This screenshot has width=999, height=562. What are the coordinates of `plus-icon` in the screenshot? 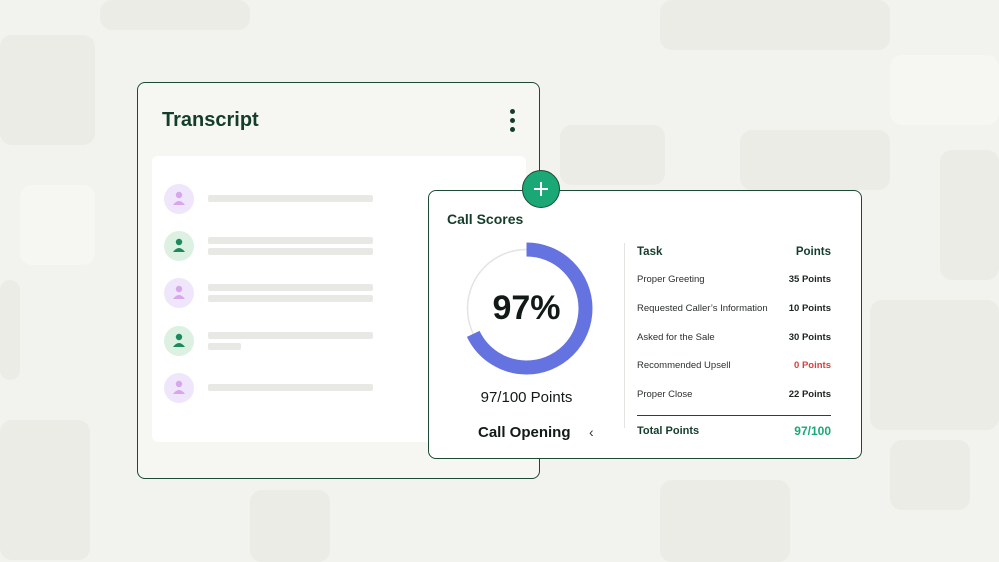 It's located at (541, 189).